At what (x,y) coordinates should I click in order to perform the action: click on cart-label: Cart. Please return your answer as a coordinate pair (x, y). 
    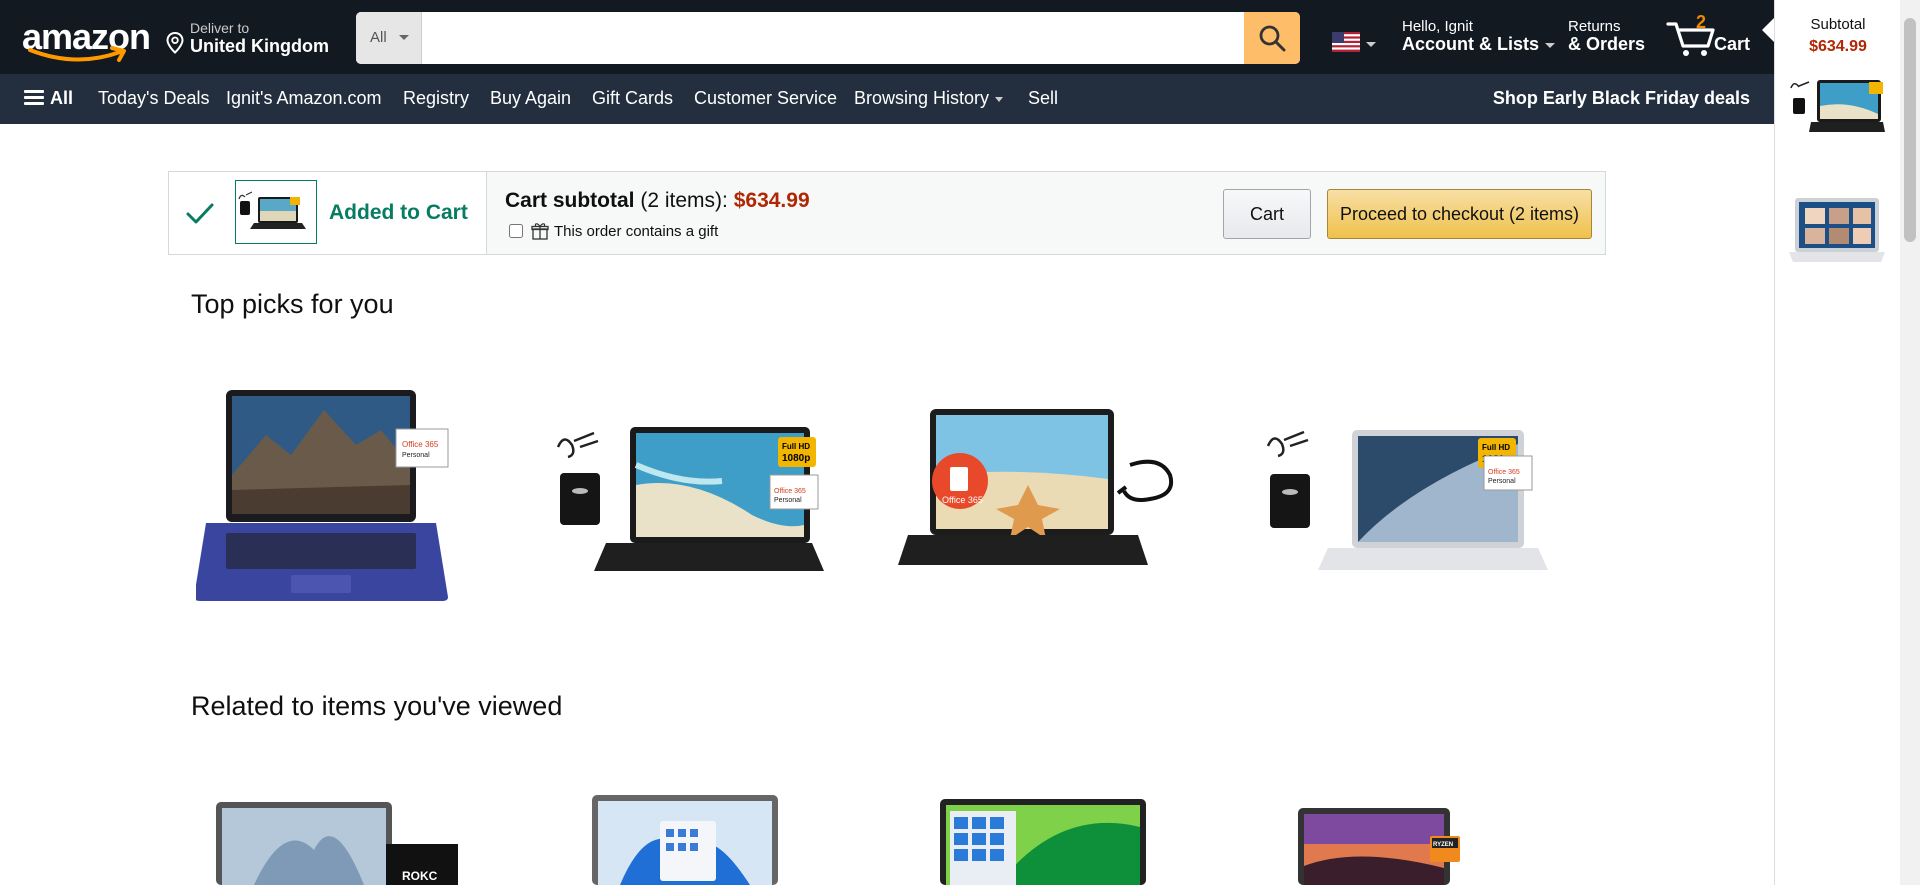
    Looking at the image, I should click on (1732, 44).